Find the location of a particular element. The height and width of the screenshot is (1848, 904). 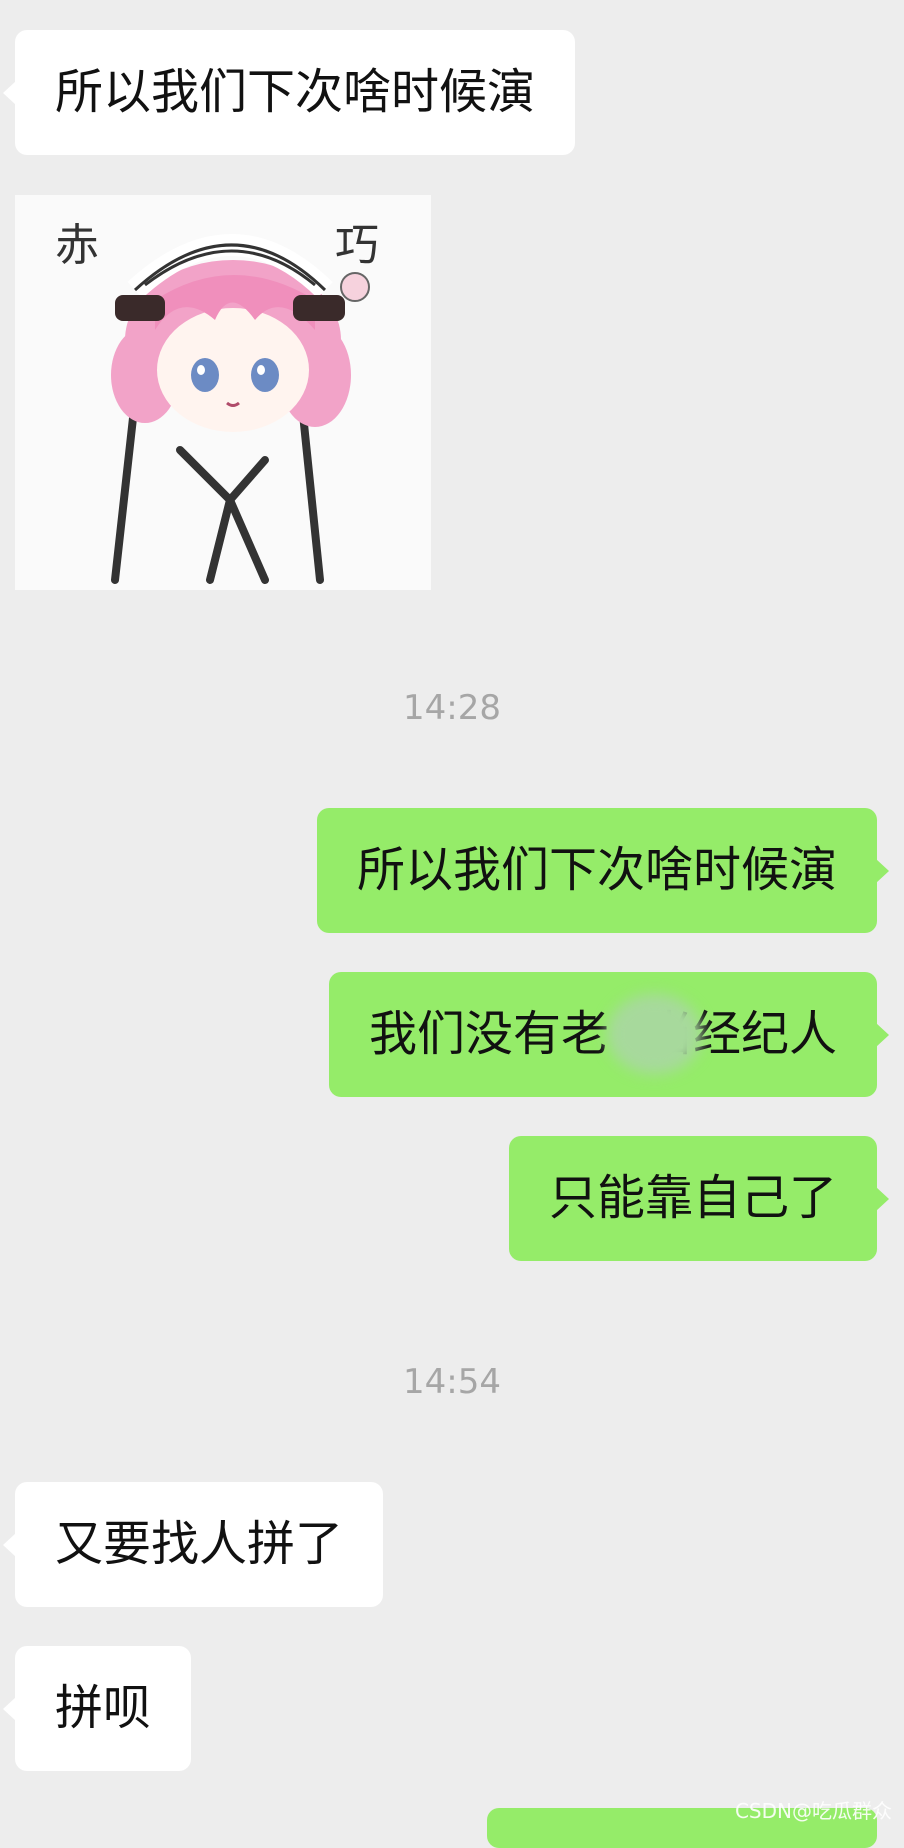

message-text-before-redaction: 我们没有老 is located at coordinates (488, 1034).